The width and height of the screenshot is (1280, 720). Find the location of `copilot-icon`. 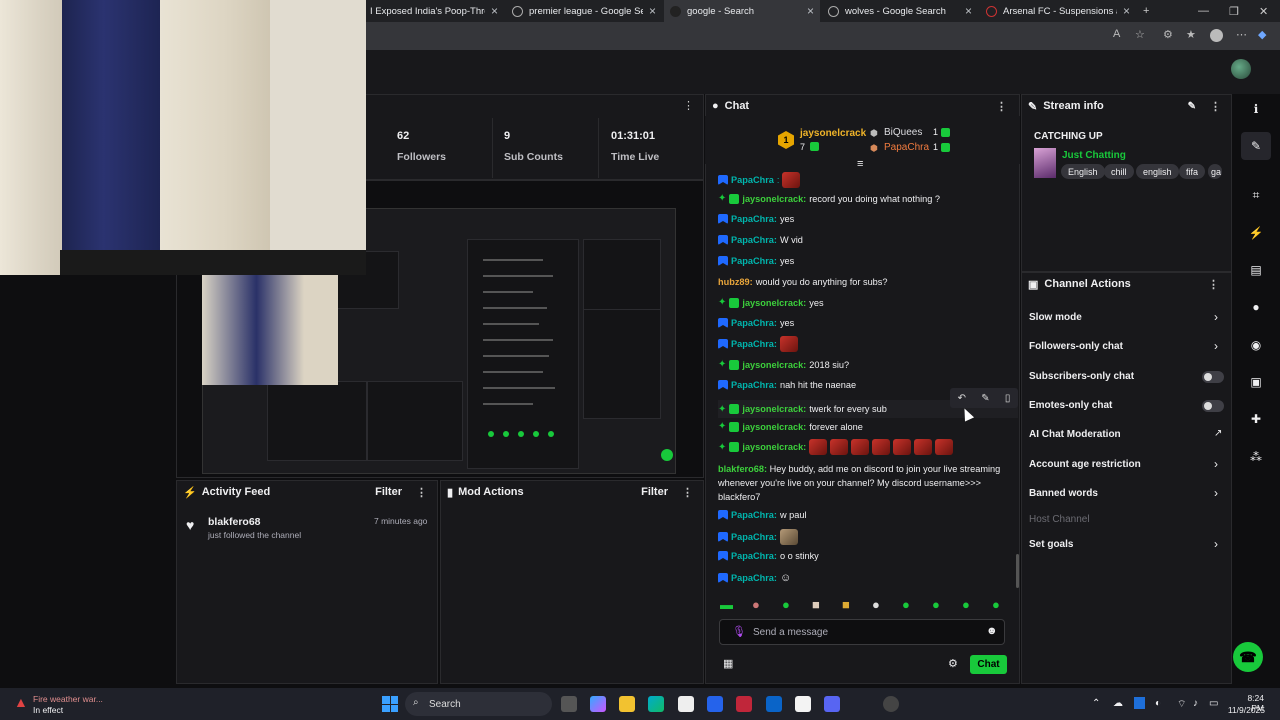

copilot-icon is located at coordinates (598, 704).